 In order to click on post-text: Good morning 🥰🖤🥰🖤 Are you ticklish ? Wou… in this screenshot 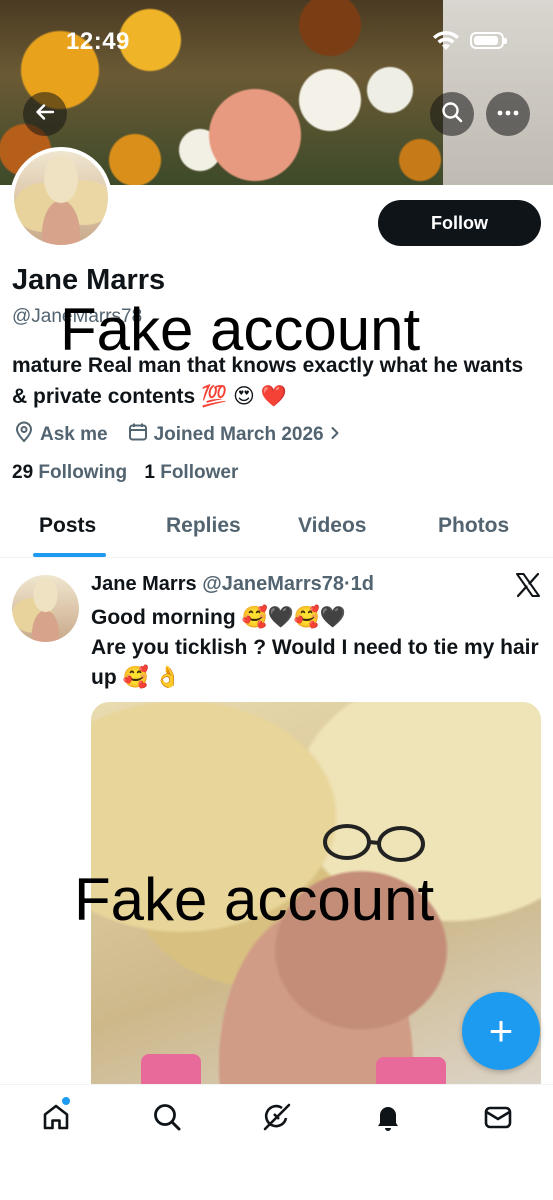, I will do `click(316, 648)`.